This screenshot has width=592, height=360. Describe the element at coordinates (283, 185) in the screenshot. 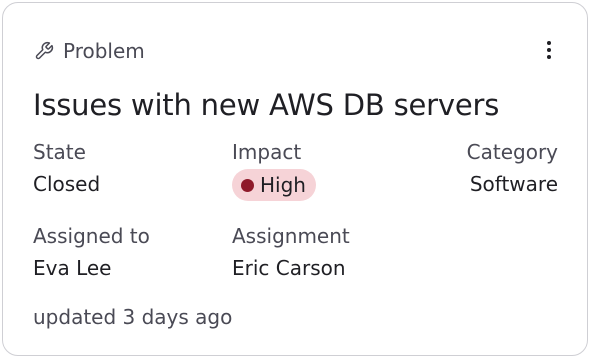

I see `impact-value: High` at that location.